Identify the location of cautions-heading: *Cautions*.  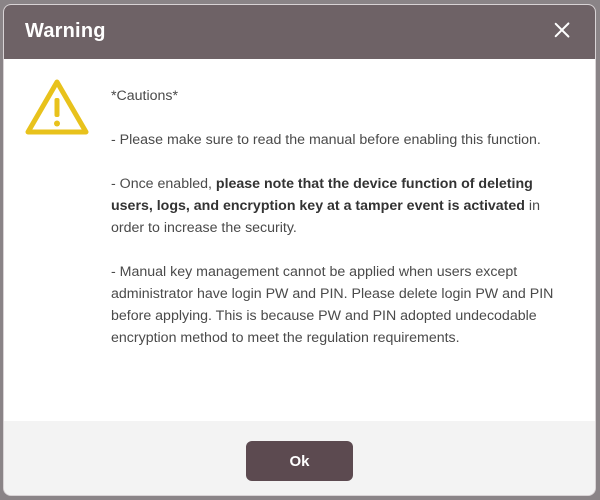
(145, 96).